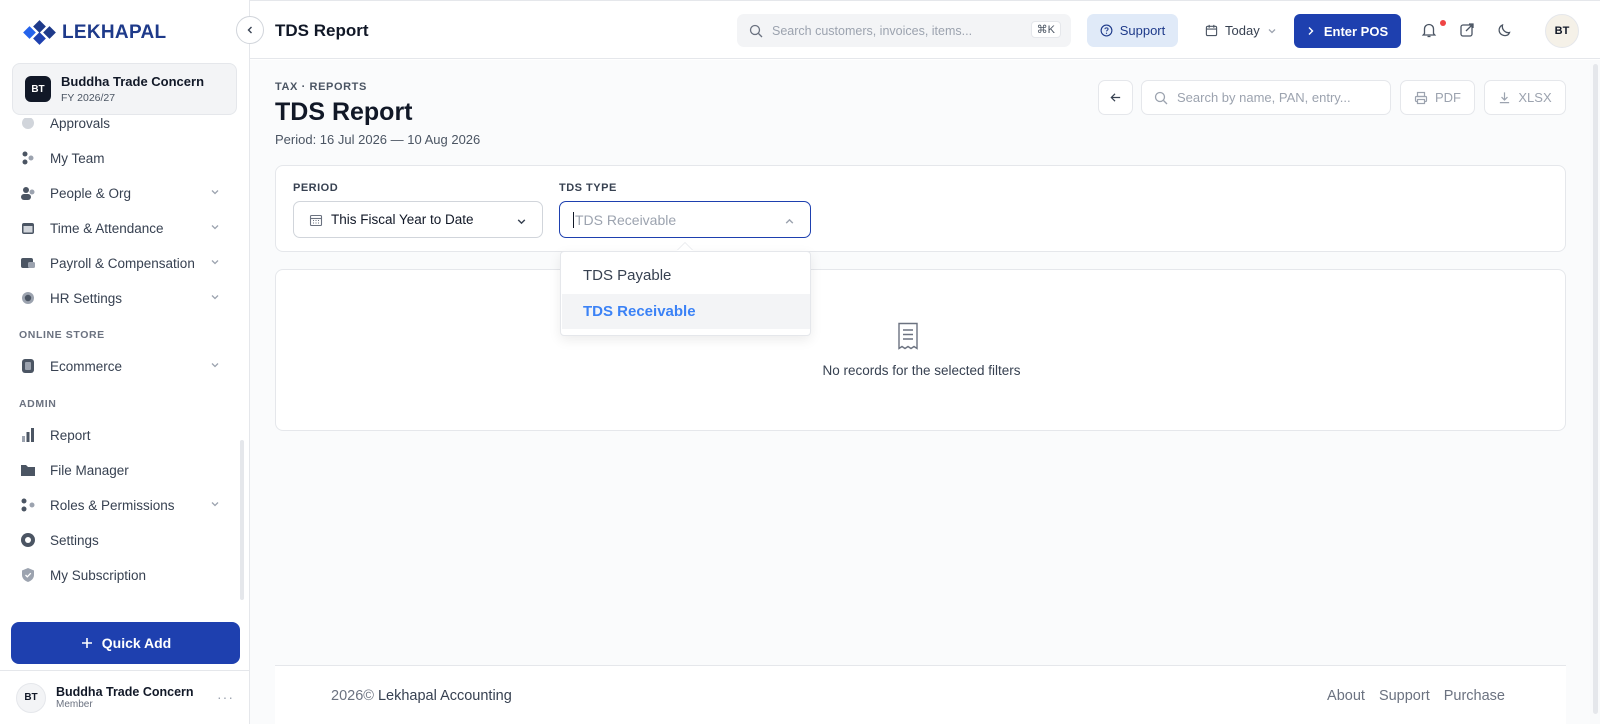  I want to click on breadcrumb: TAX · REPORTS, so click(321, 87).